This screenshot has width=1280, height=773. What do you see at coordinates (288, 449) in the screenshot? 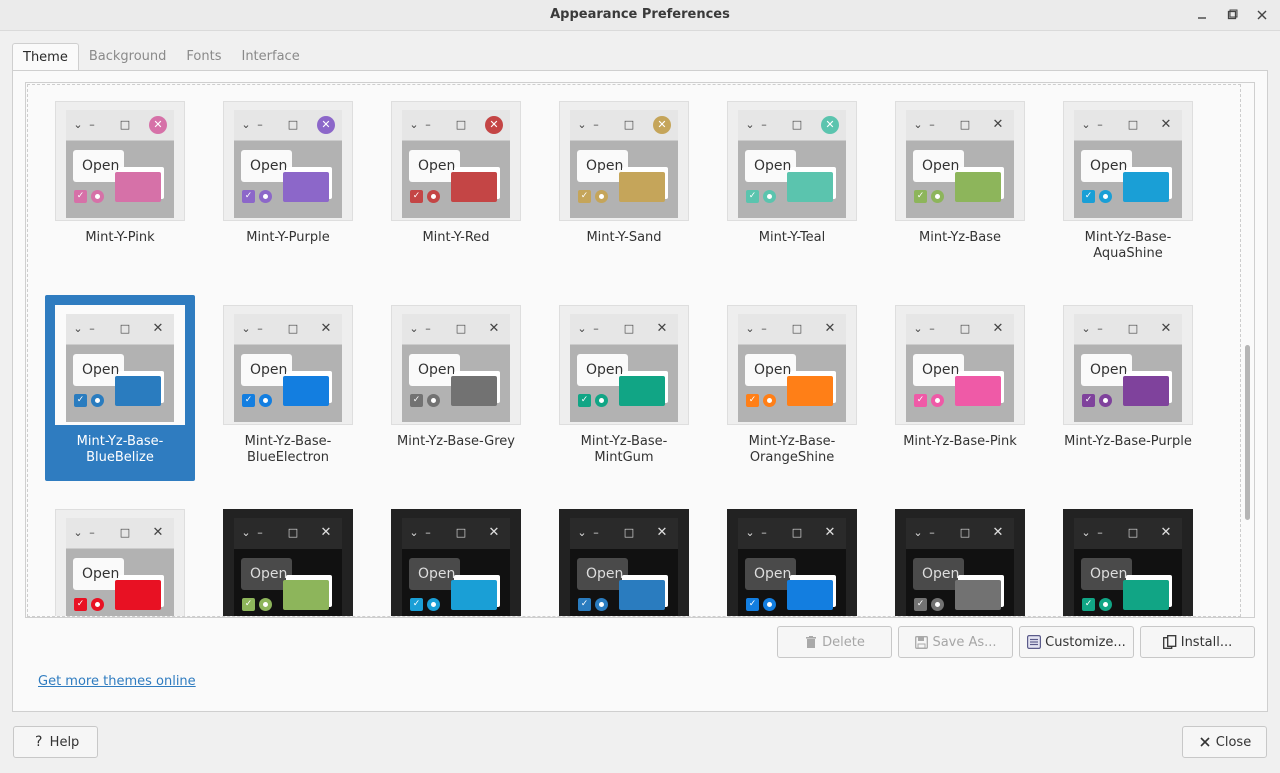
I see `theme-name: Mint-Yz-Base-BlueElectron` at bounding box center [288, 449].